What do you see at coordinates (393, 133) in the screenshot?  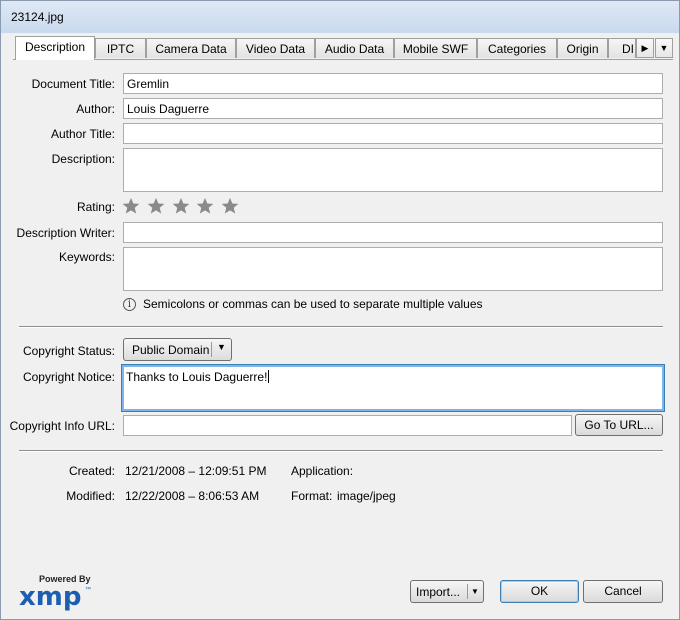 I see `author-title-field` at bounding box center [393, 133].